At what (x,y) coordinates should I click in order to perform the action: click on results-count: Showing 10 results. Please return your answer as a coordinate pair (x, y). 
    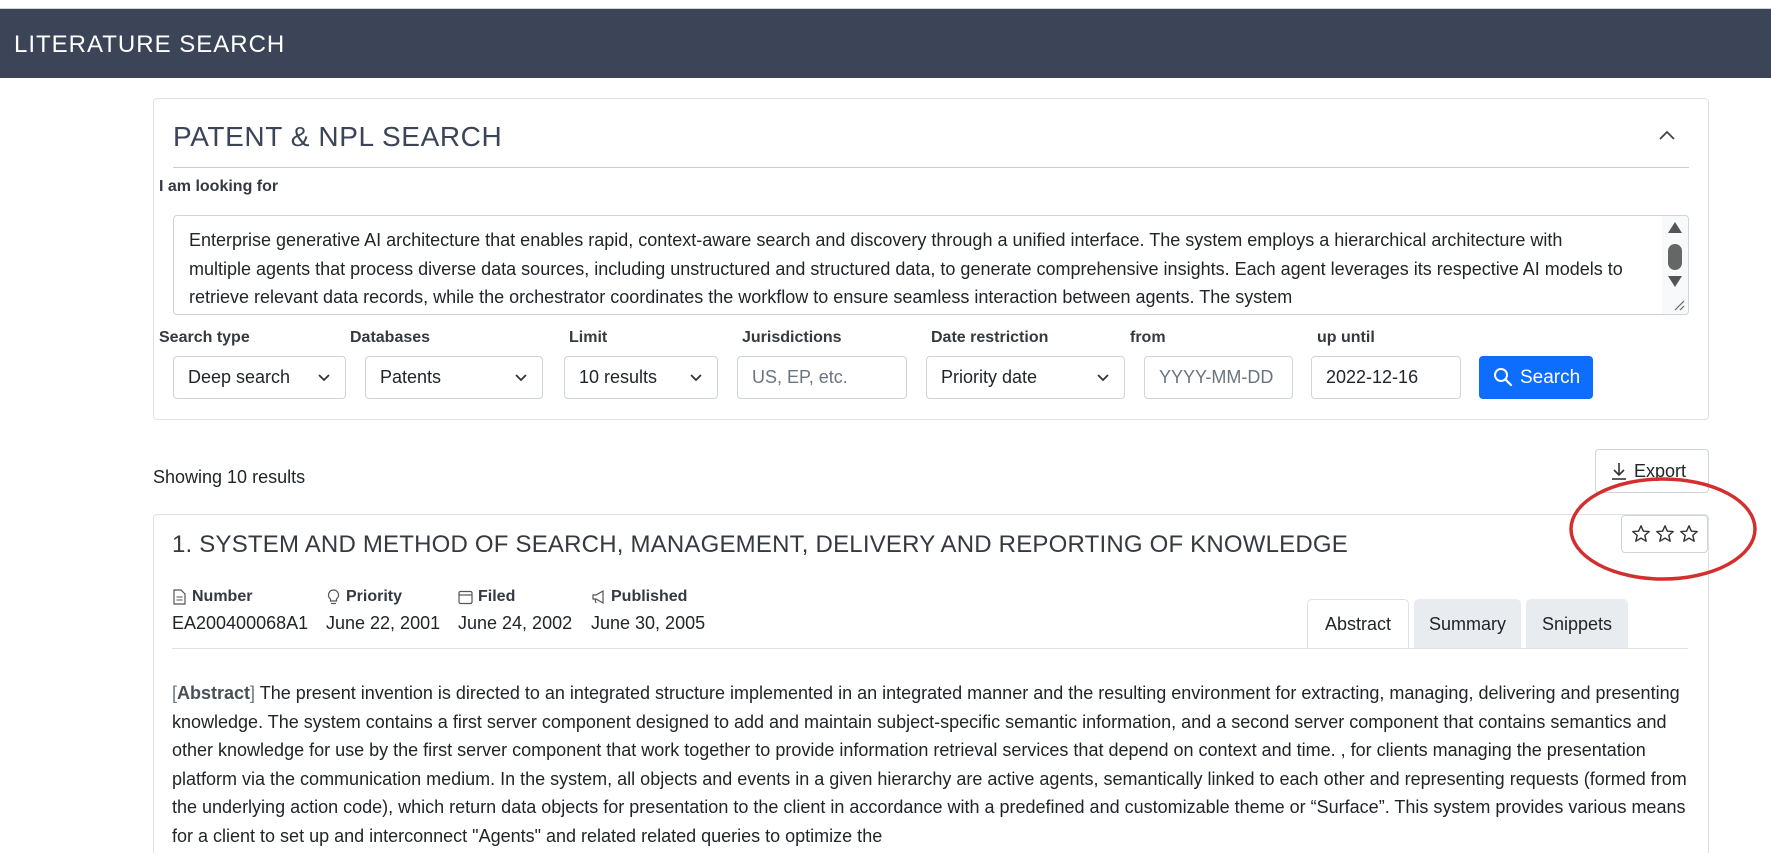
    Looking at the image, I should click on (229, 477).